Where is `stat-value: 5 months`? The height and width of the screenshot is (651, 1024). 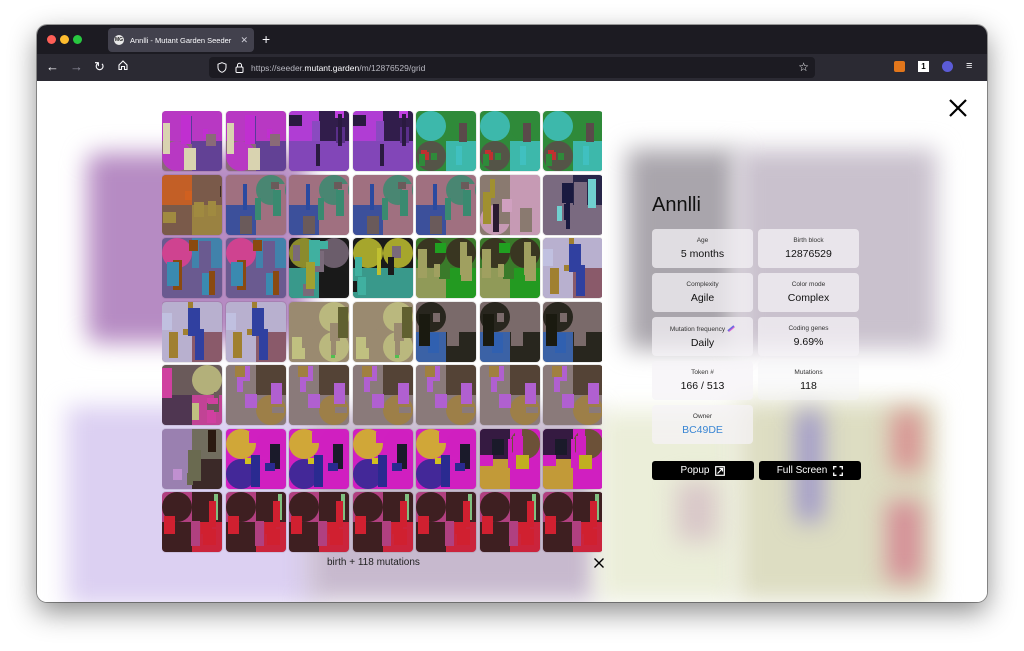 stat-value: 5 months is located at coordinates (702, 254).